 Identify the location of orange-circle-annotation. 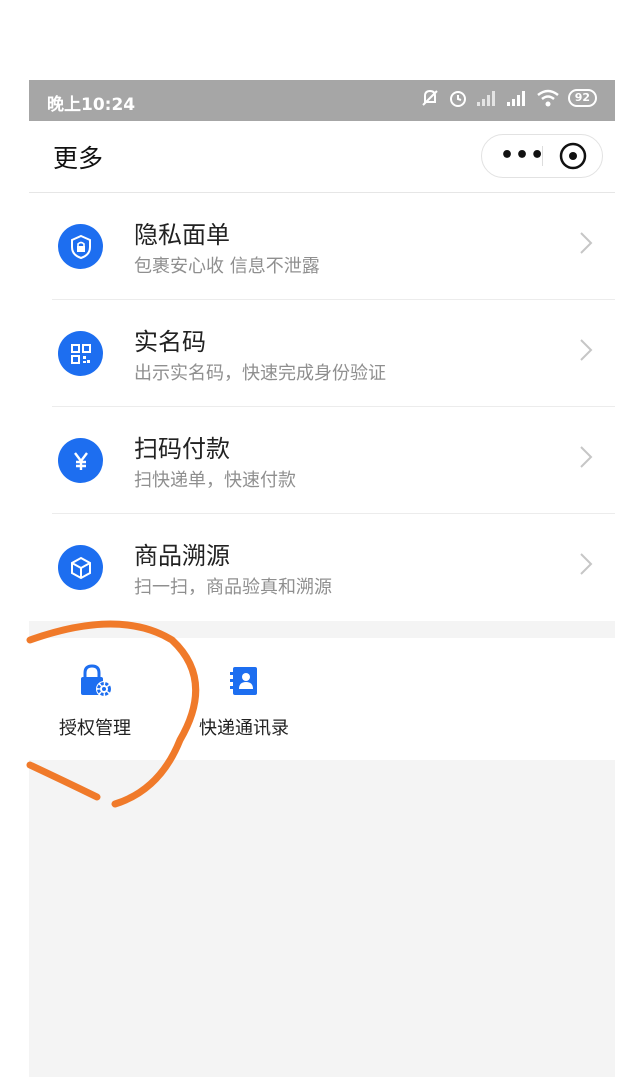
(113, 714).